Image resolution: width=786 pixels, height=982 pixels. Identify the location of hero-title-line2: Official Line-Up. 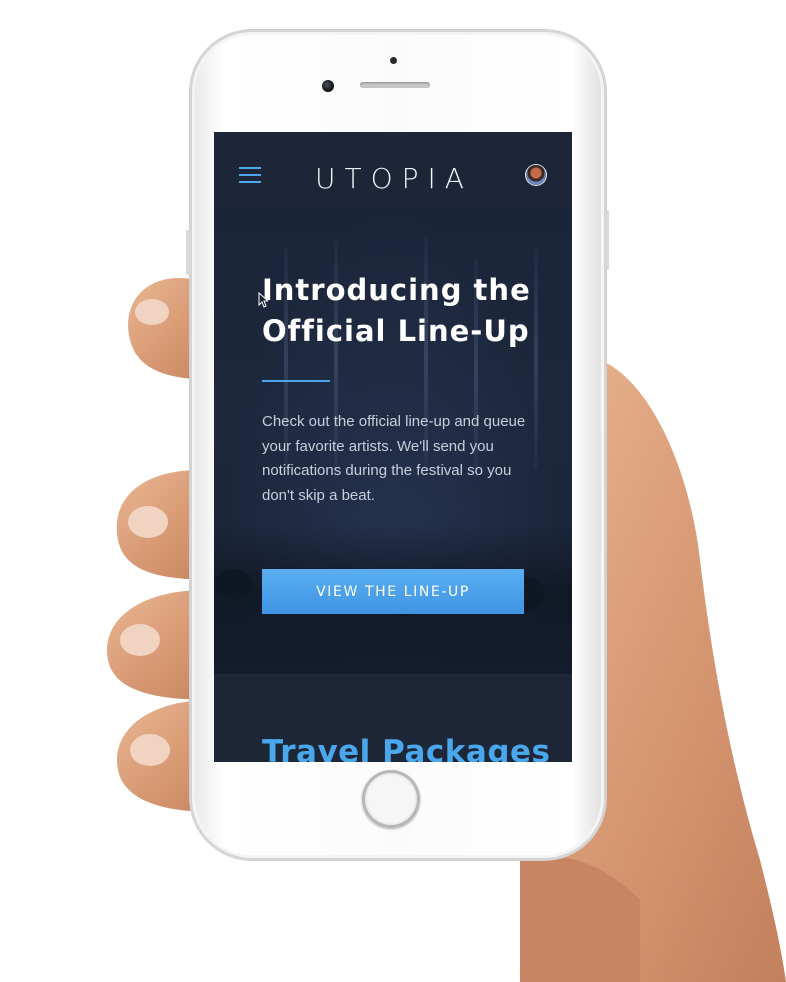
(396, 331).